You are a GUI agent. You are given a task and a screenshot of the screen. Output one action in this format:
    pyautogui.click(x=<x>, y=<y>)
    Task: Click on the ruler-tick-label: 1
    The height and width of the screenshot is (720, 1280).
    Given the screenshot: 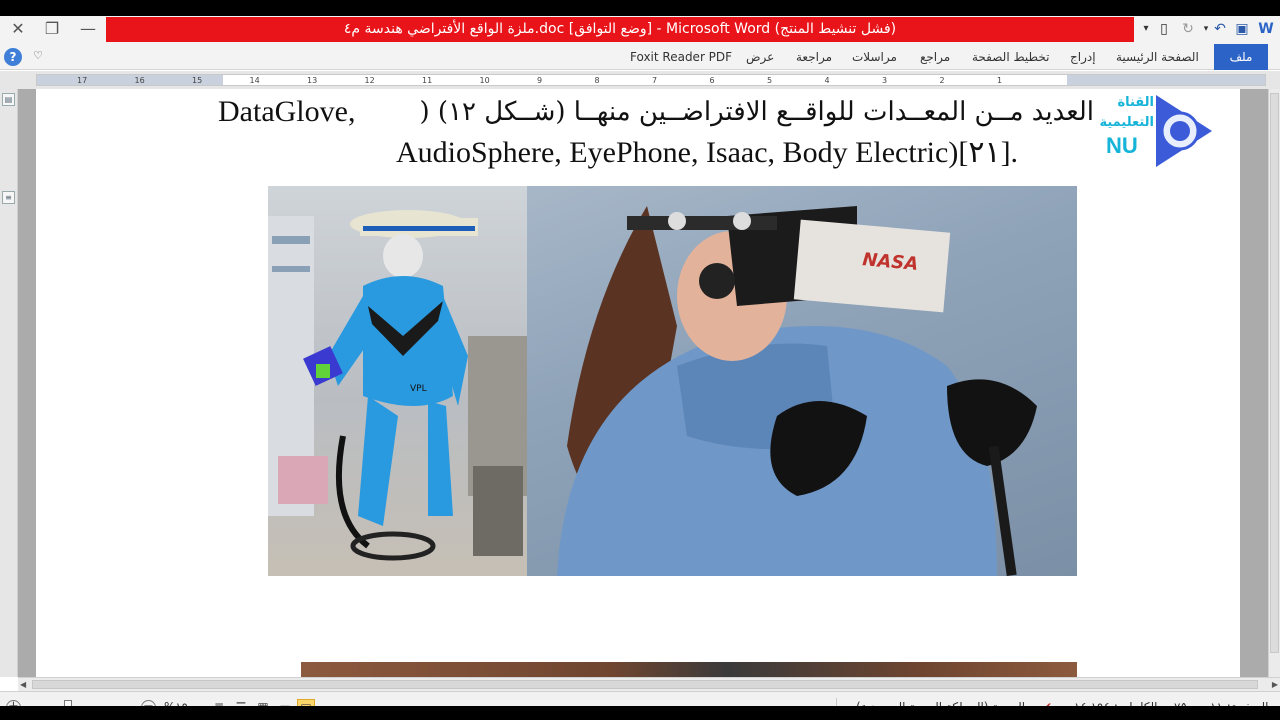 What is the action you would take?
    pyautogui.click(x=1000, y=80)
    